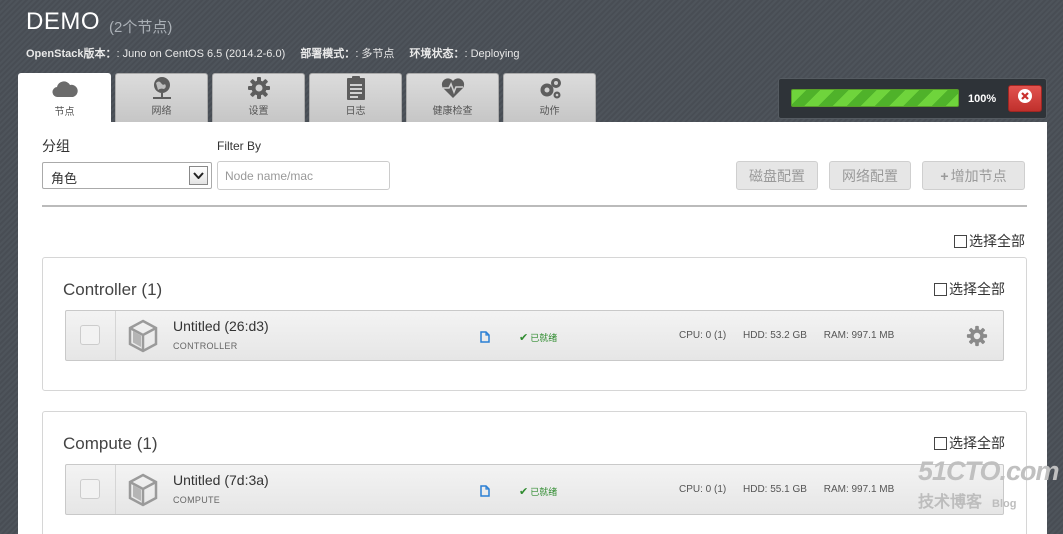  I want to click on node-count: (2个节点), so click(141, 27).